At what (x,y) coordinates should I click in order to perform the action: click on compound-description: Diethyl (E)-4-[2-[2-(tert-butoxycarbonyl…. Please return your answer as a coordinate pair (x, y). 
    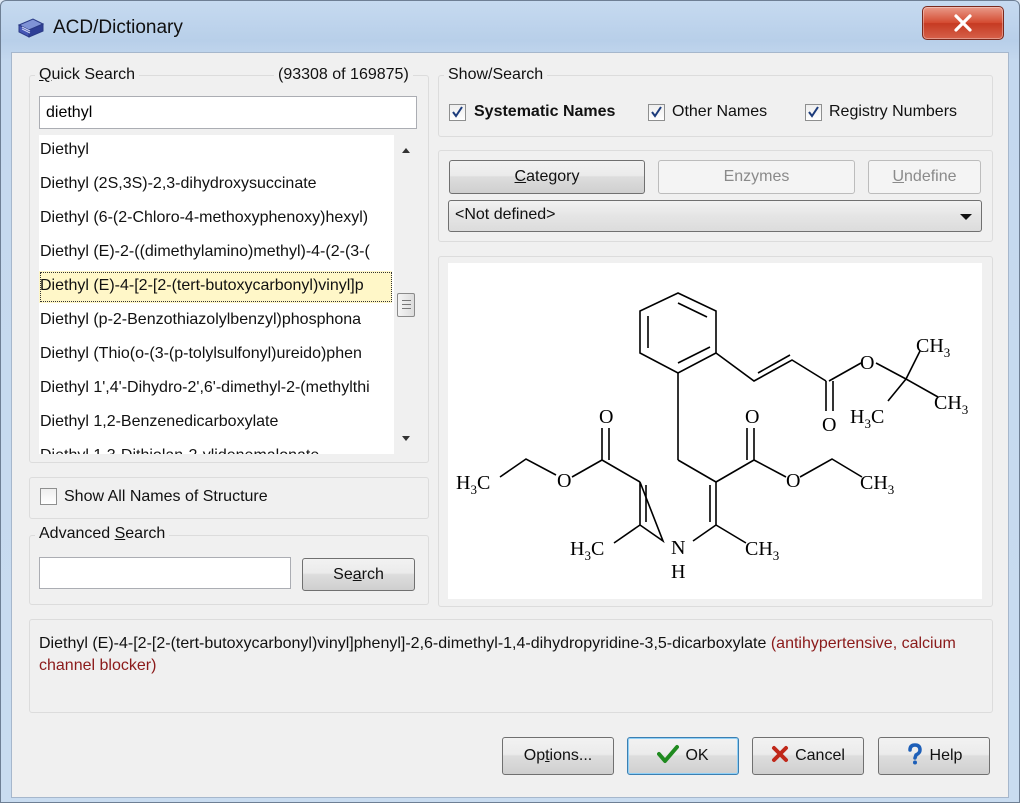
    Looking at the image, I should click on (511, 655).